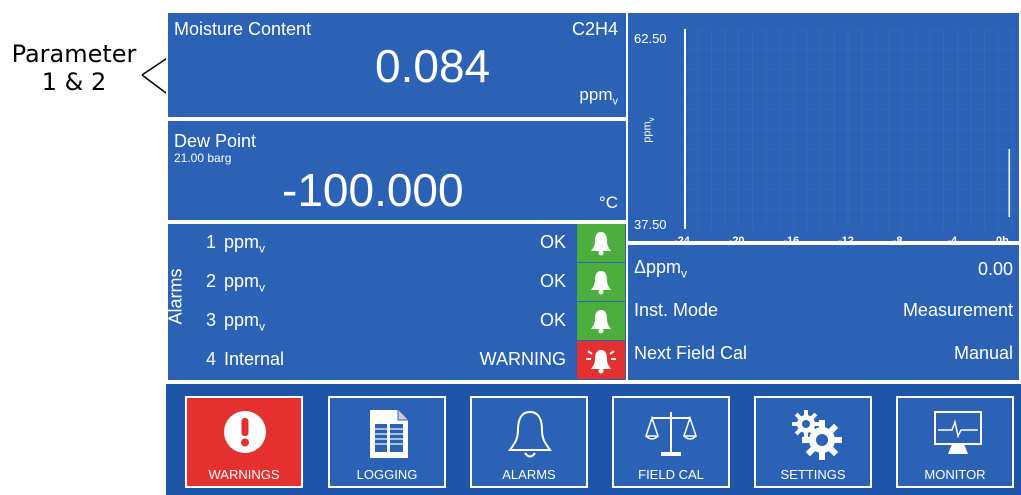 Image resolution: width=1021 pixels, height=495 pixels. What do you see at coordinates (74, 82) in the screenshot?
I see `annotation-line-2: 1 & 2` at bounding box center [74, 82].